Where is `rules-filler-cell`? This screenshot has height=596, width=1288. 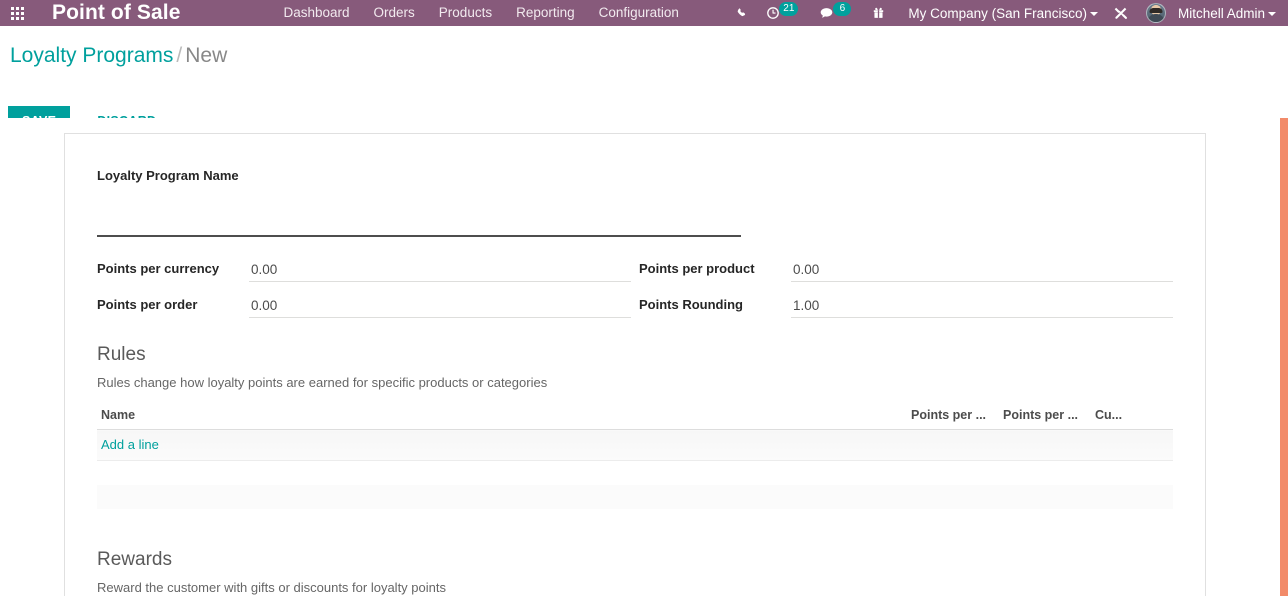
rules-filler-cell is located at coordinates (635, 473).